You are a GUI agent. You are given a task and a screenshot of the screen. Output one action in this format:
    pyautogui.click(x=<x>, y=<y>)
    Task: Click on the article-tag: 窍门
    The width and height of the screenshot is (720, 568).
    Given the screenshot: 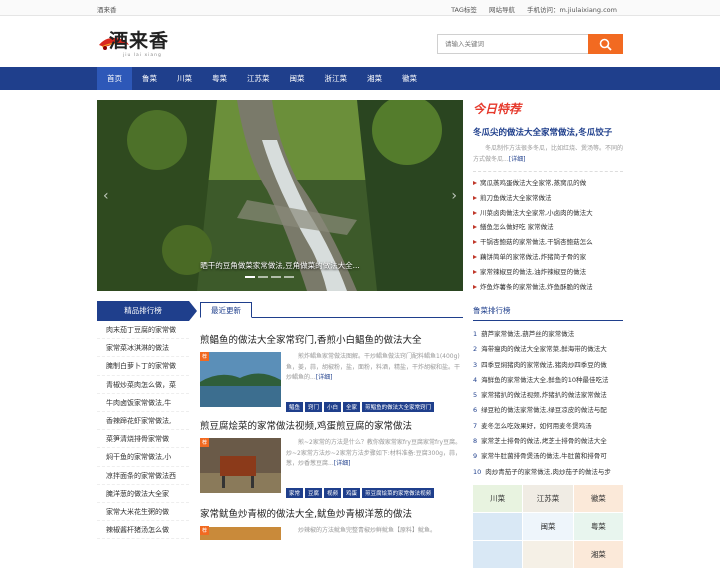 What is the action you would take?
    pyautogui.click(x=314, y=407)
    